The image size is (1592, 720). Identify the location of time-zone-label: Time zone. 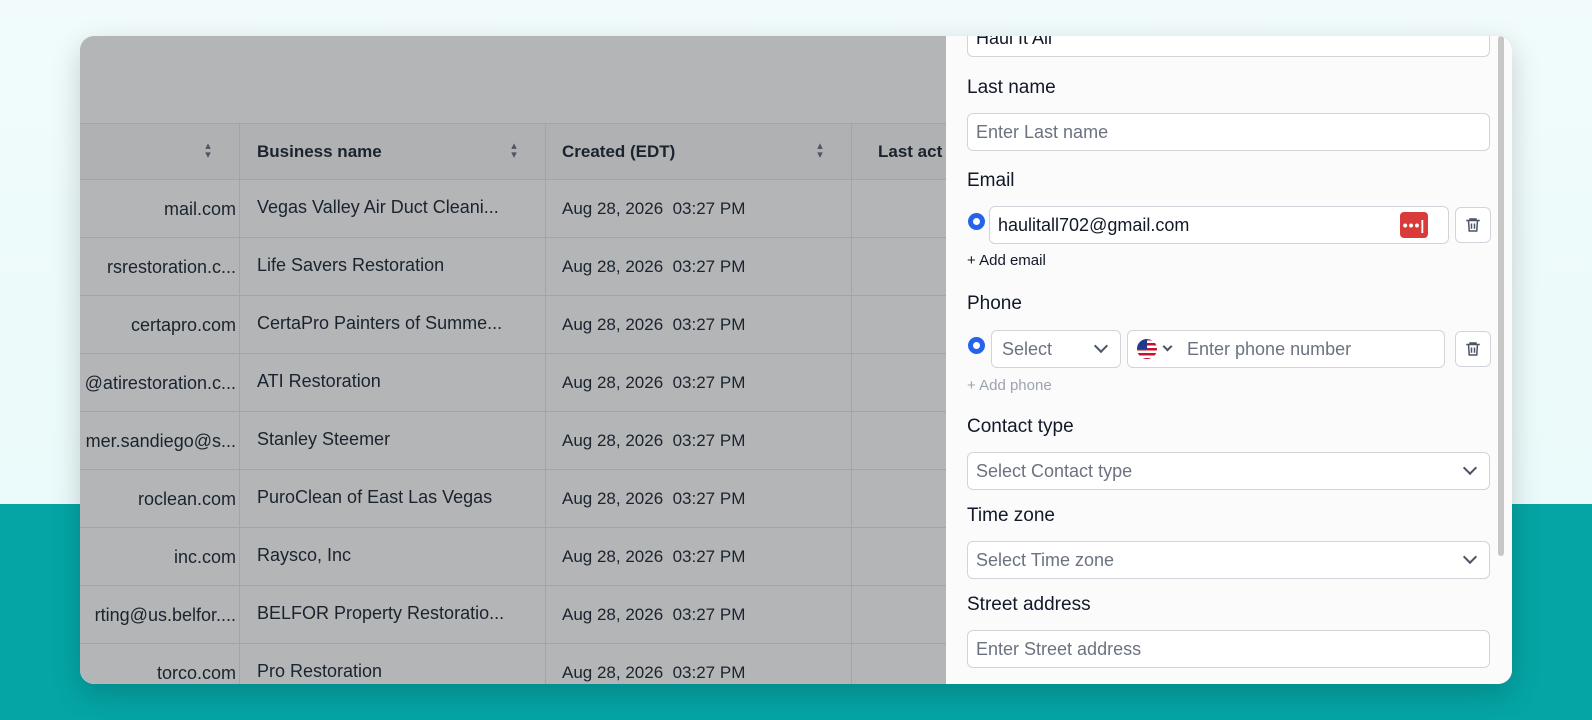
(1011, 515).